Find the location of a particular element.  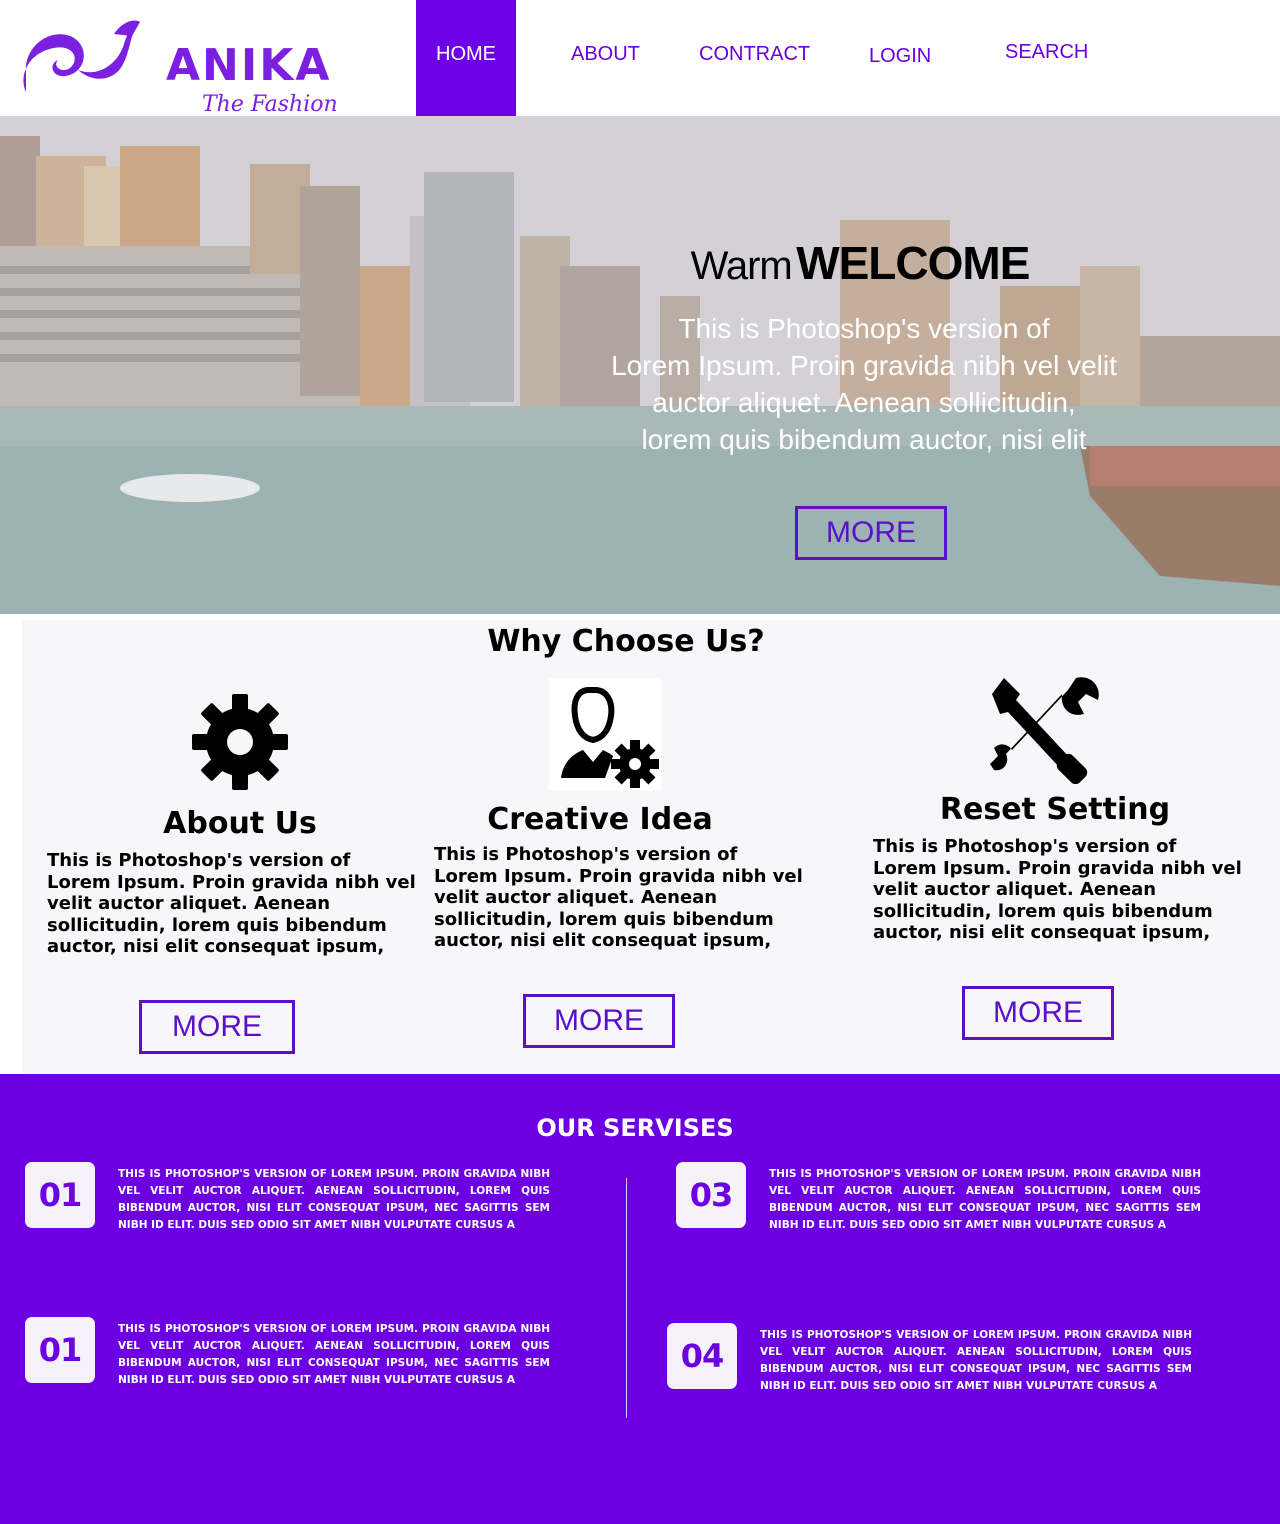

service-number-badge: 04 is located at coordinates (702, 1356).